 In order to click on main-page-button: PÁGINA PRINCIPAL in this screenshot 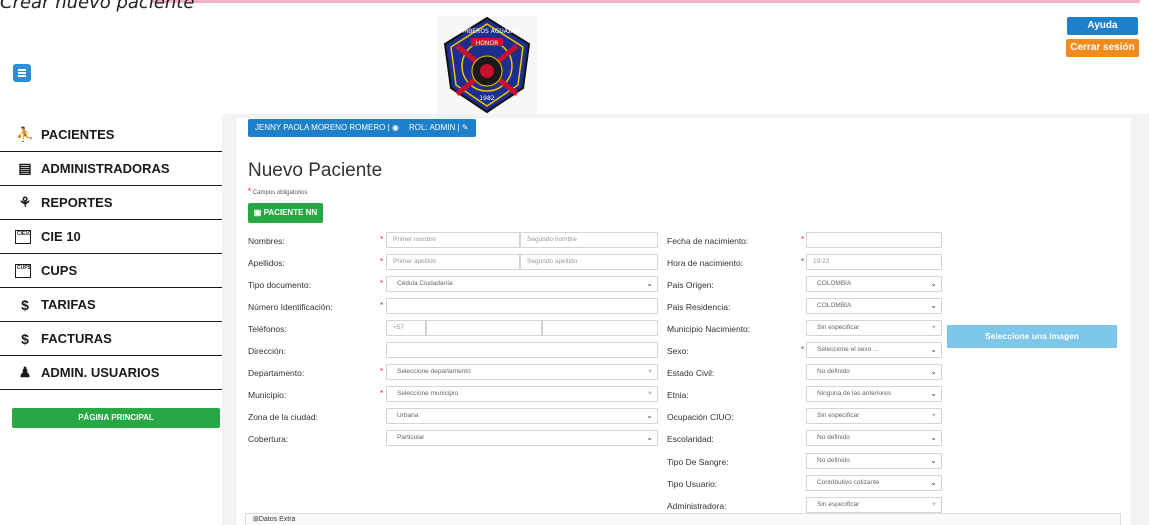, I will do `click(116, 418)`.